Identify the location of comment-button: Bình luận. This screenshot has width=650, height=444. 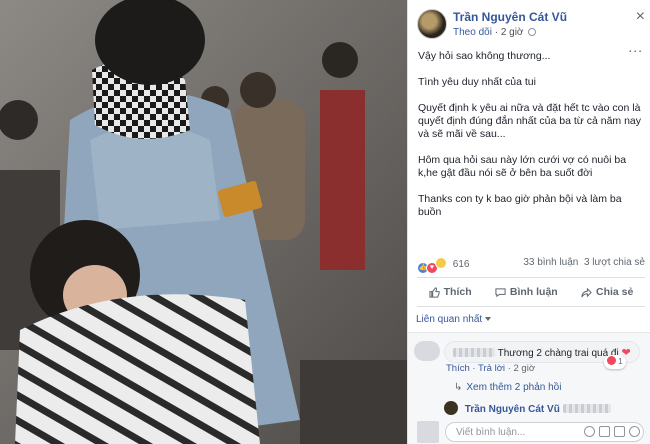
(526, 292).